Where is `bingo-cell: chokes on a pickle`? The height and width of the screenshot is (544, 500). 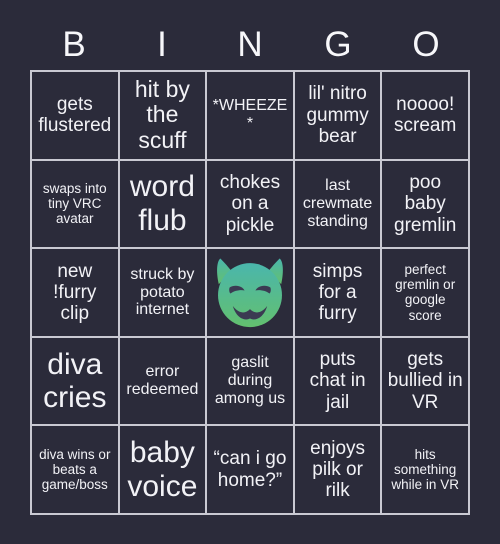 bingo-cell: chokes on a pickle is located at coordinates (250, 204).